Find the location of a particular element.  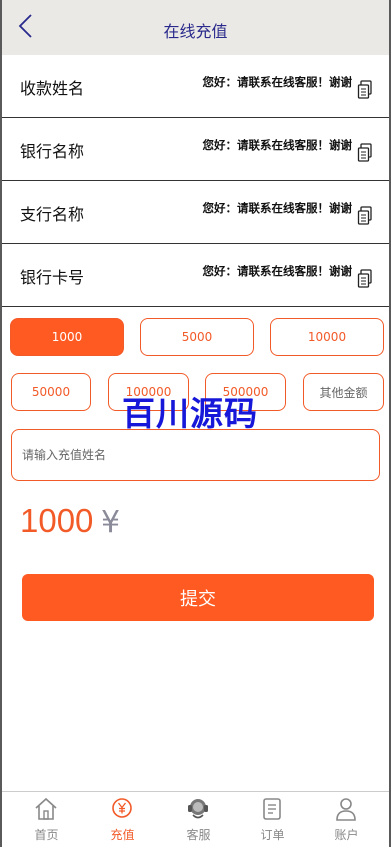

bank-info-row-name: 收款姓名 您好：请联系在线客服！谢谢 is located at coordinates (195, 86).